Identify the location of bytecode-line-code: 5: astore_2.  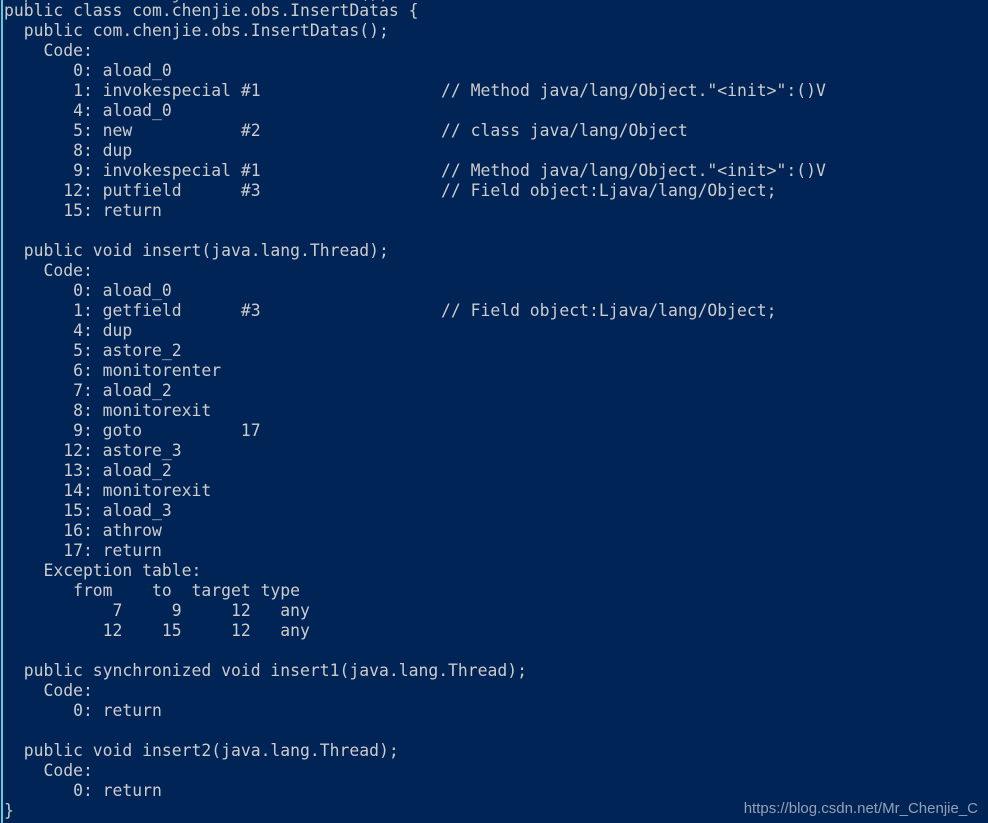
(93, 350).